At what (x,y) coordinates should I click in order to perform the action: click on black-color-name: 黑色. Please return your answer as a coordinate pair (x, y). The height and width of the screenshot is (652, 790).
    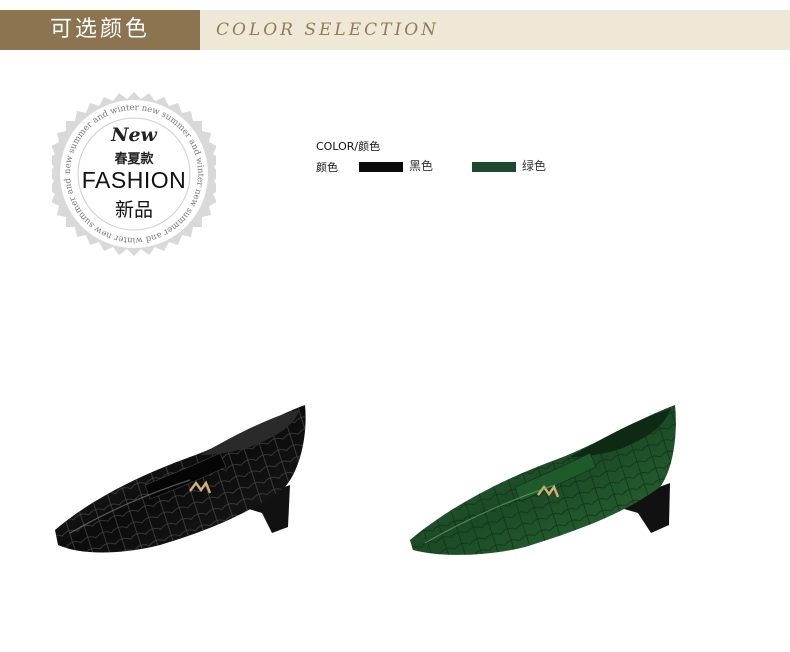
    Looking at the image, I should click on (421, 166).